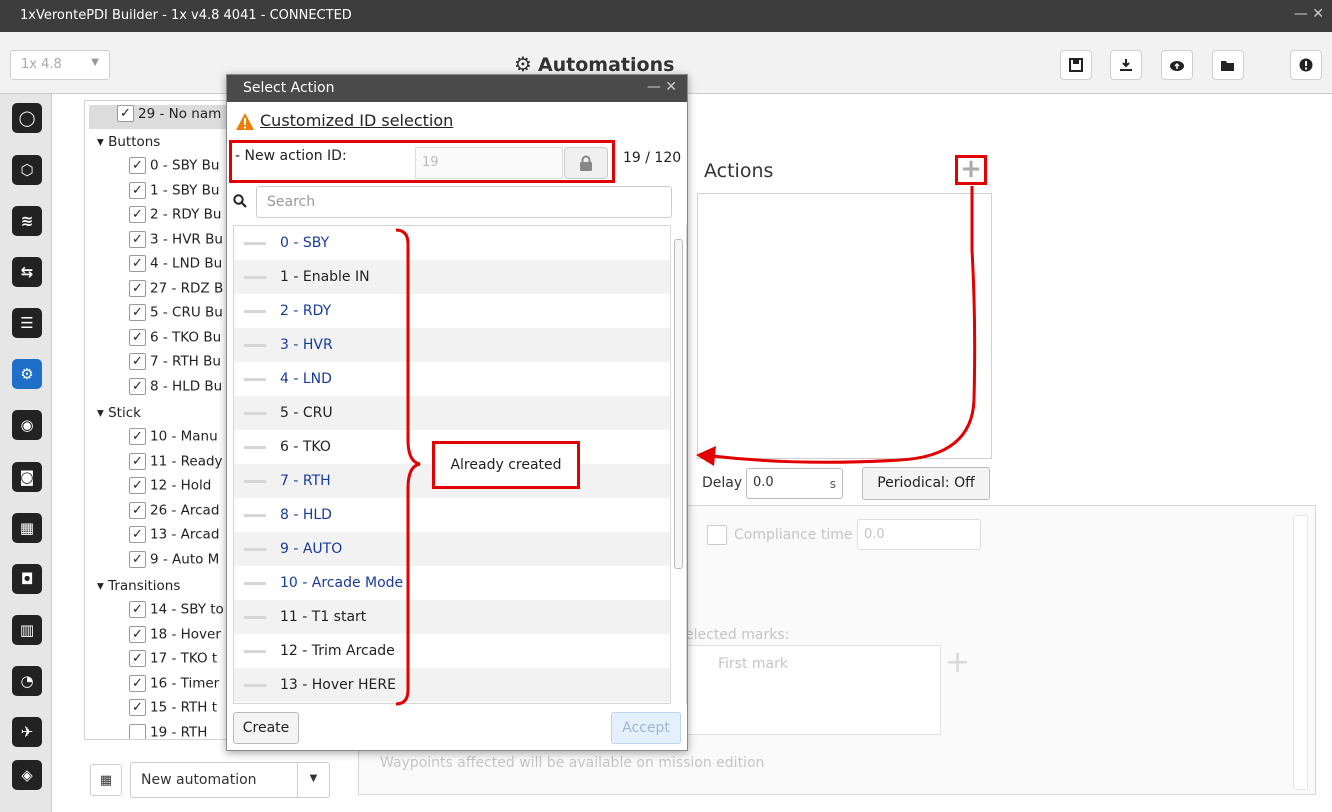  Describe the element at coordinates (408, 467) in the screenshot. I see `brace-annotation` at that location.